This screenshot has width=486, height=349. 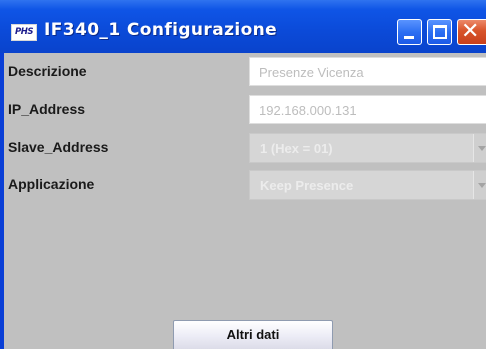 What do you see at coordinates (311, 72) in the screenshot?
I see `descrizione-value: Presenze Vicenza` at bounding box center [311, 72].